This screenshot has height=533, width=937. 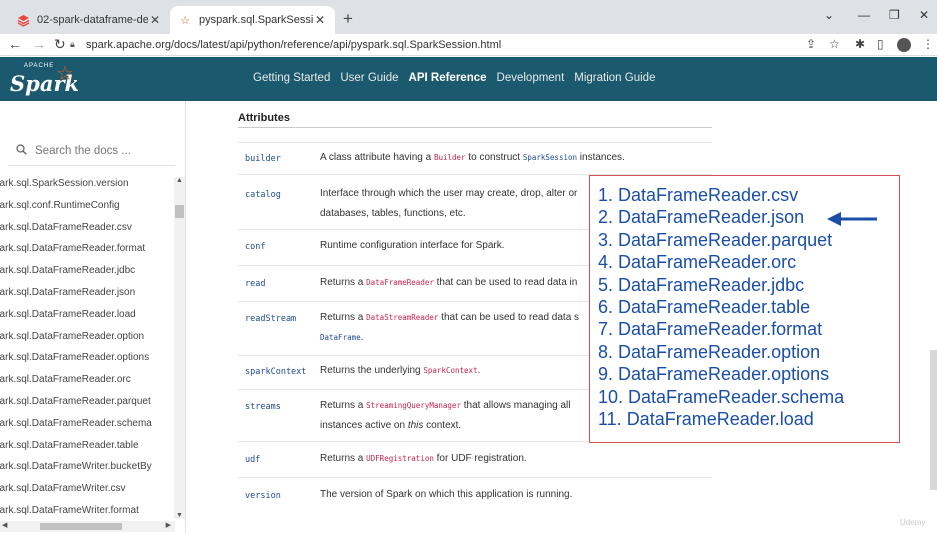 I want to click on sidebar-item: park.sql.DataFrameReader.jdbc, so click(x=76, y=275).